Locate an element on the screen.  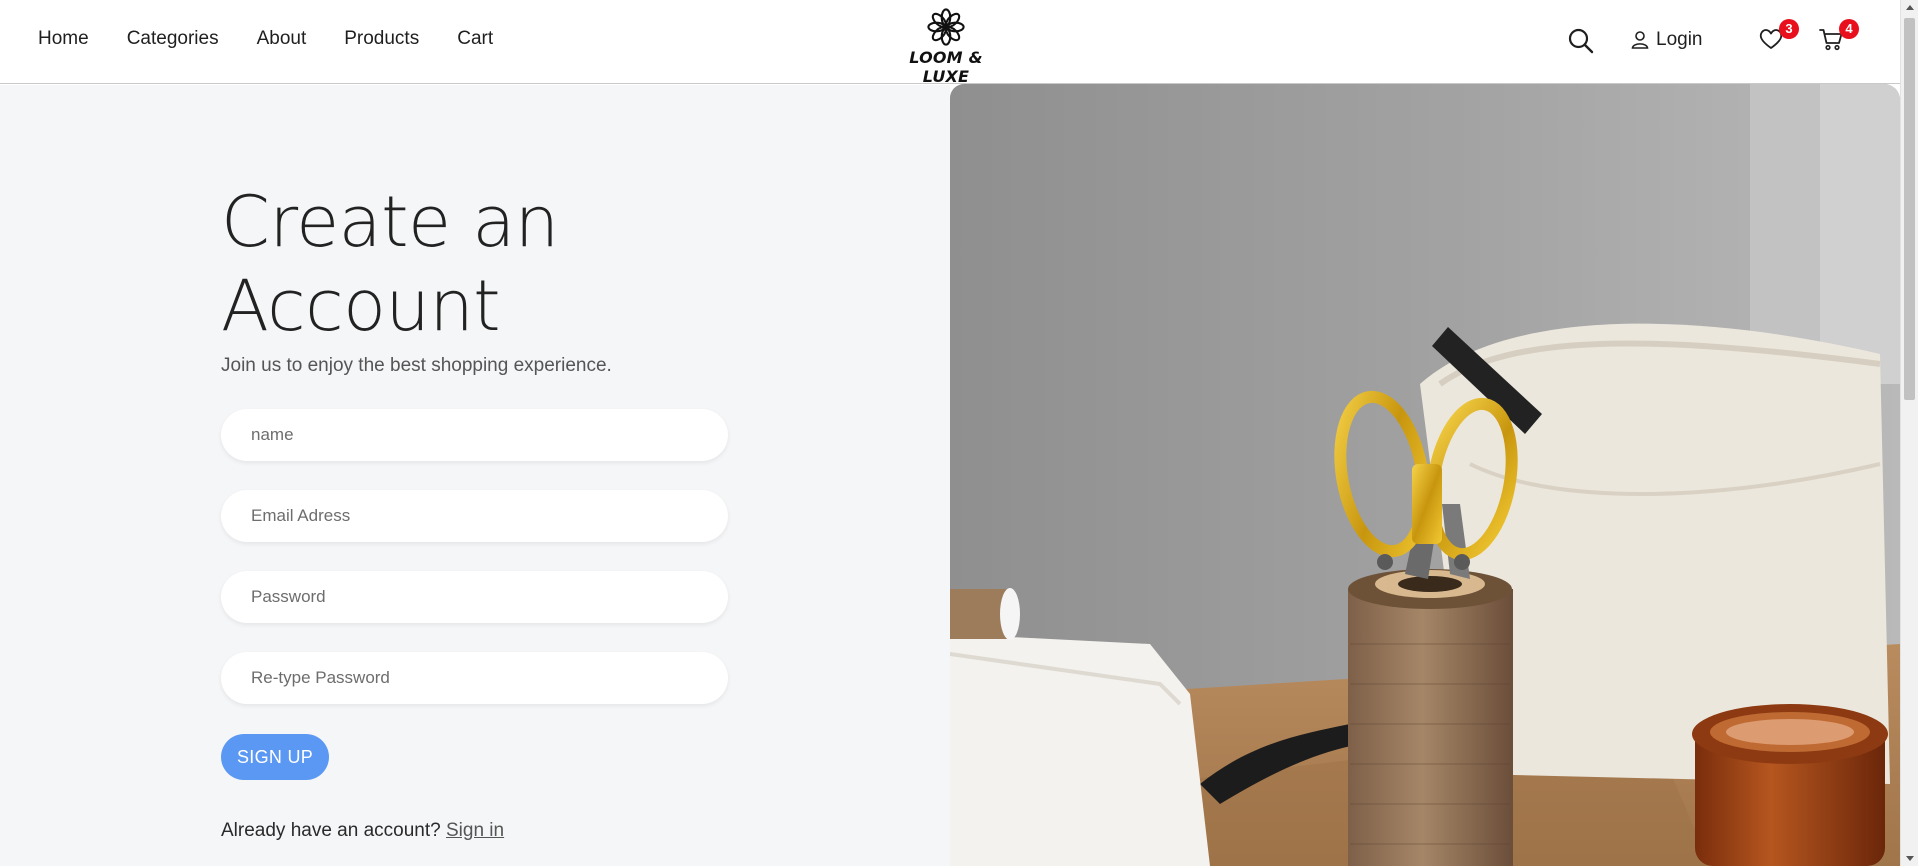
nav-cart-link: Cart is located at coordinates (475, 39).